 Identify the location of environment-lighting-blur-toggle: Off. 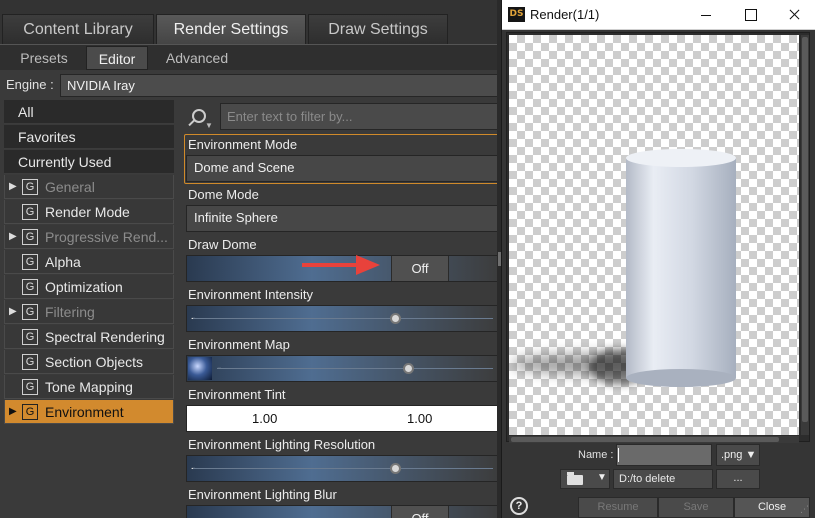
(343, 511).